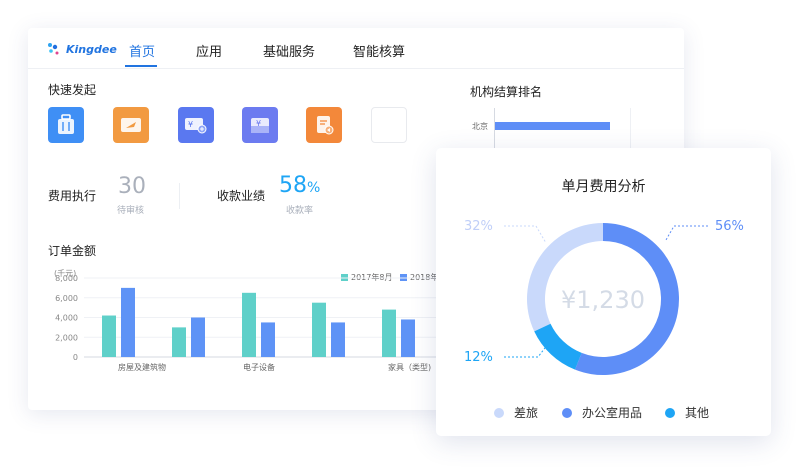  I want to click on slice-label-other: 12%, so click(478, 357).